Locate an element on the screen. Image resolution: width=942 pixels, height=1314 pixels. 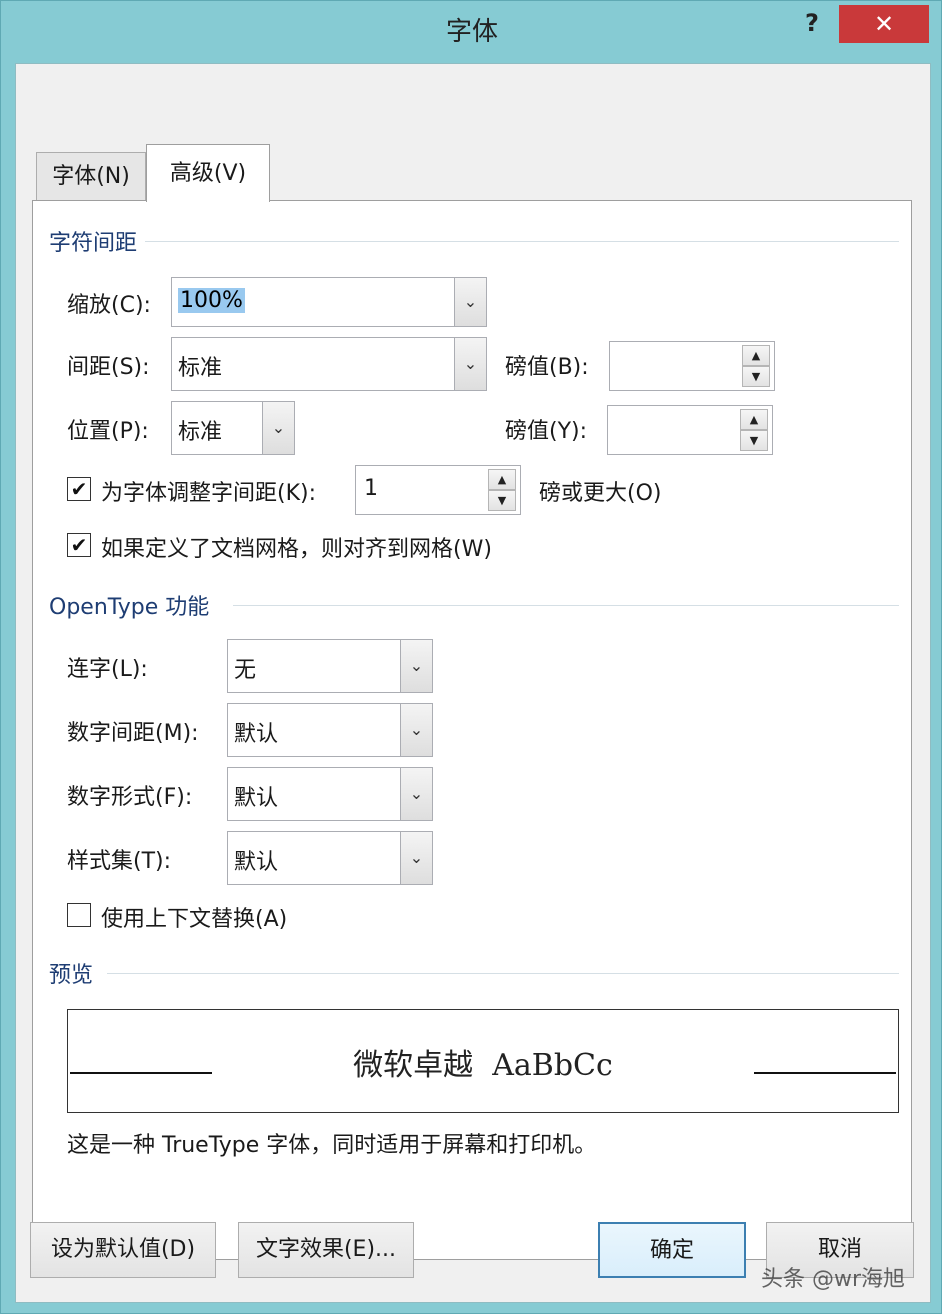
kerning-value: 1 is located at coordinates (371, 488).